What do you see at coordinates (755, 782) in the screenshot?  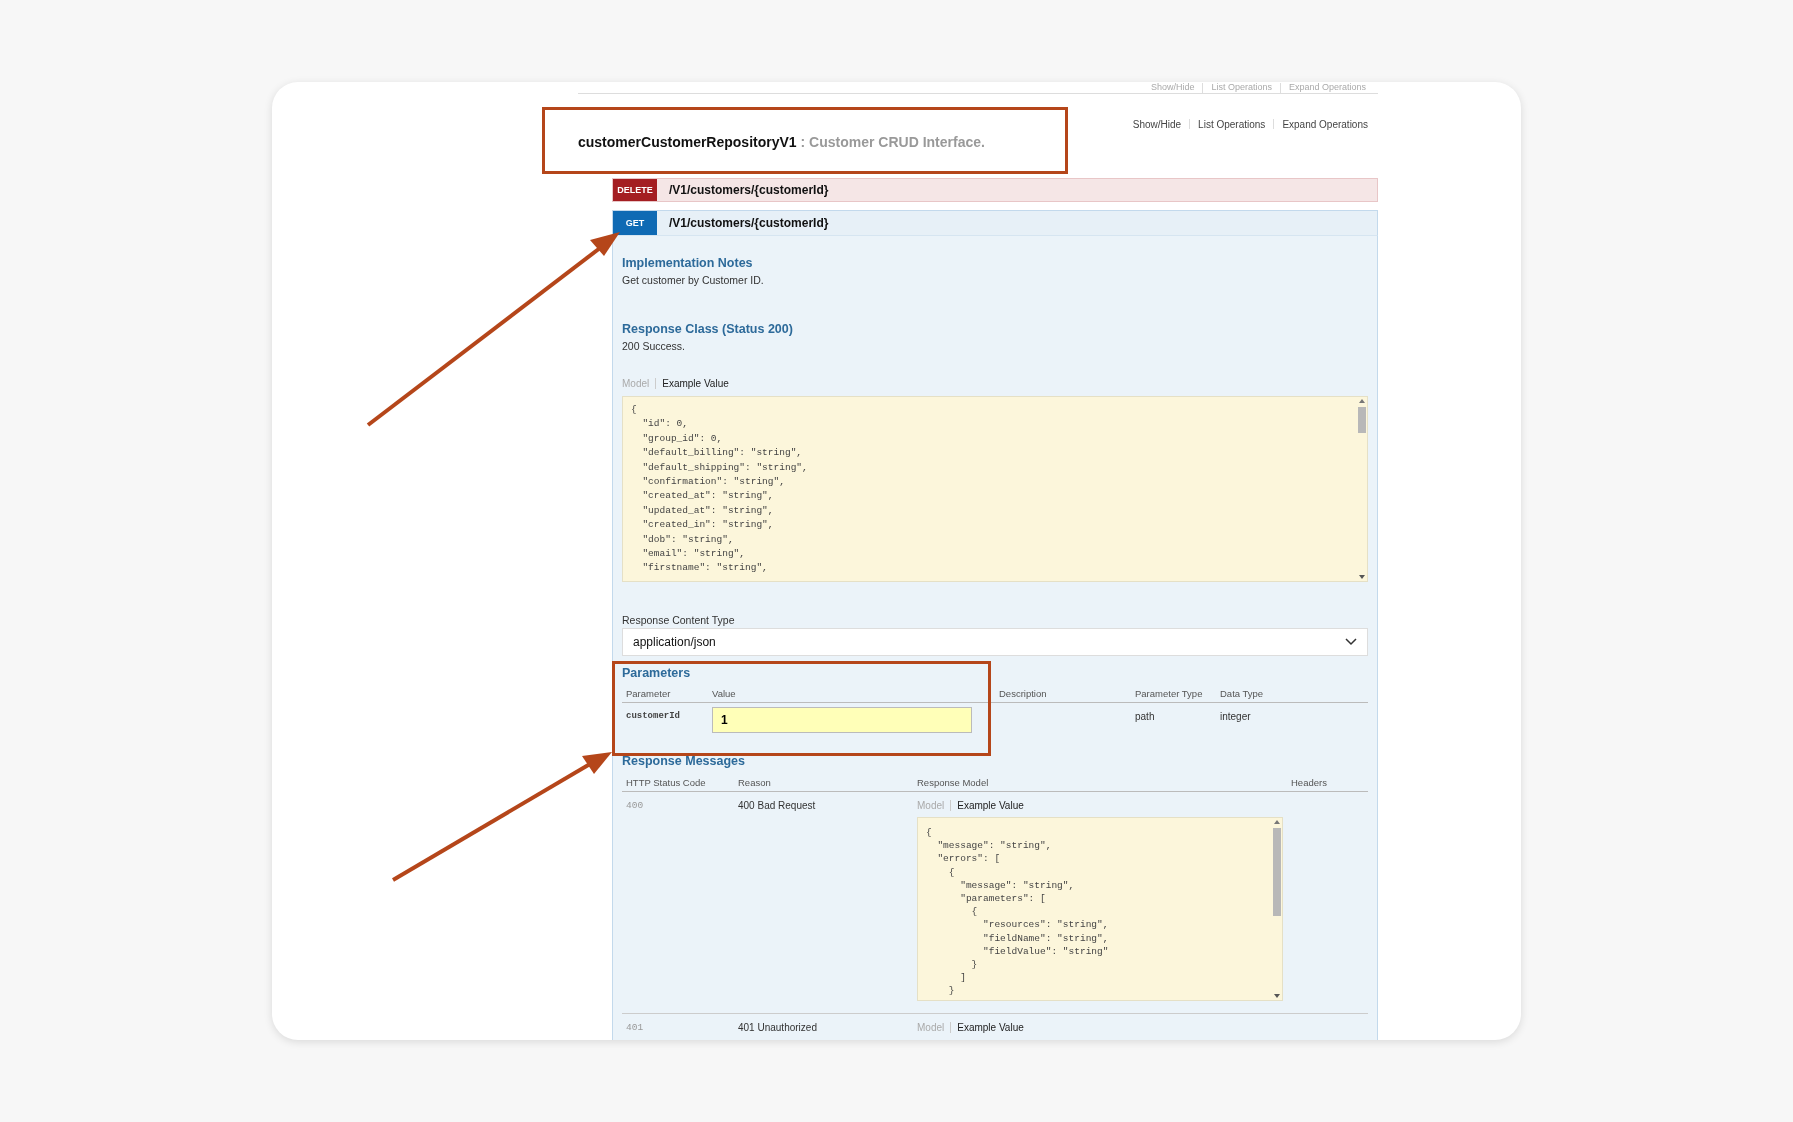 I see `column-header: Reason` at bounding box center [755, 782].